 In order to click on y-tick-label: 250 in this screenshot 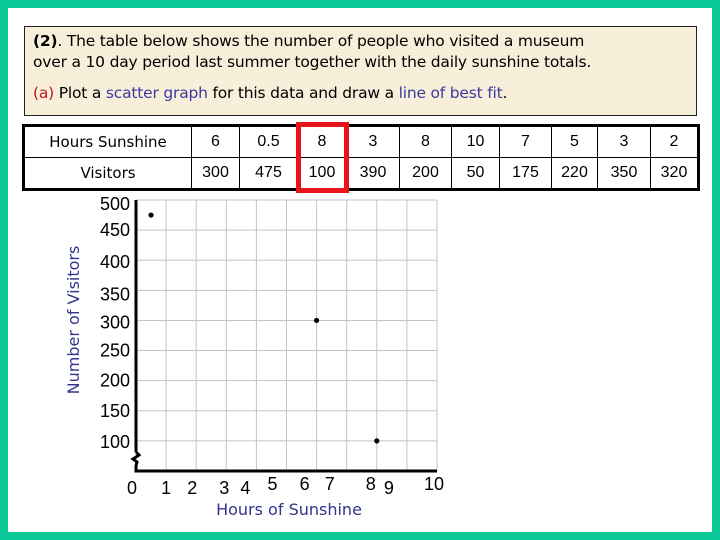, I will do `click(115, 351)`.